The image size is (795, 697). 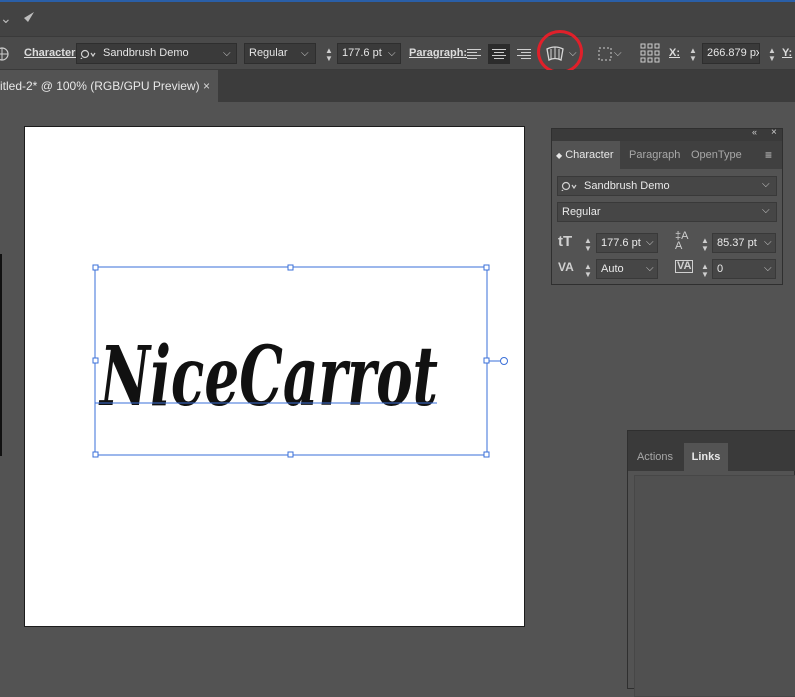 What do you see at coordinates (705, 245) in the screenshot?
I see `leading-stepper: ▲ ▼` at bounding box center [705, 245].